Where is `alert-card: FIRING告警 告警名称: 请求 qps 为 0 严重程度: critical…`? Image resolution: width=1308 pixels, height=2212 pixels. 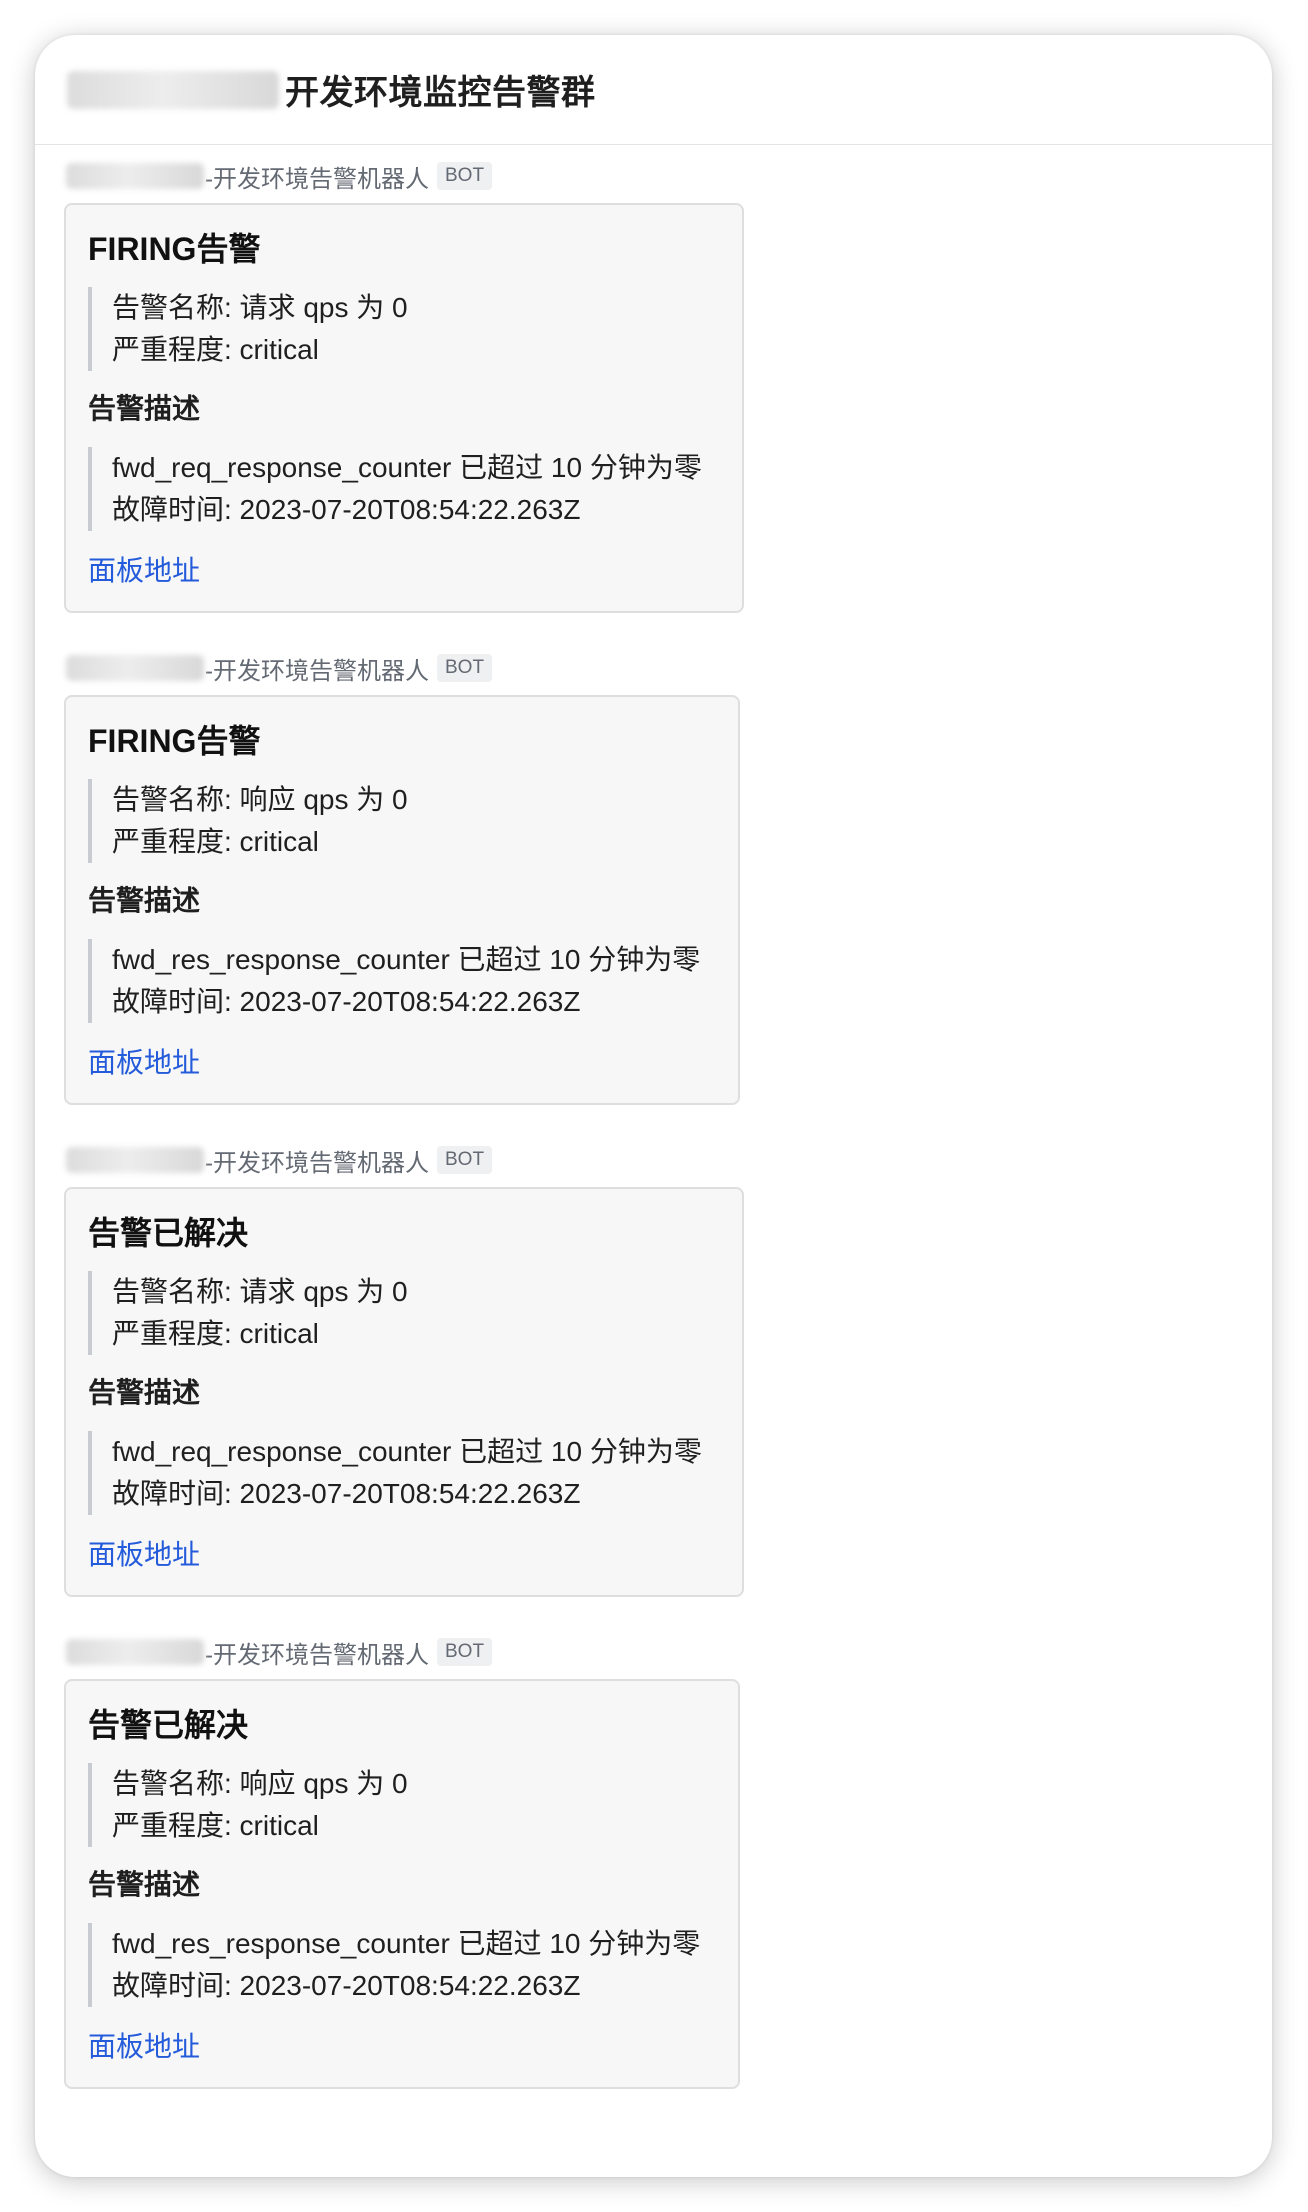
alert-card: FIRING告警 告警名称: 请求 qps 为 0 严重程度: critical… is located at coordinates (404, 408).